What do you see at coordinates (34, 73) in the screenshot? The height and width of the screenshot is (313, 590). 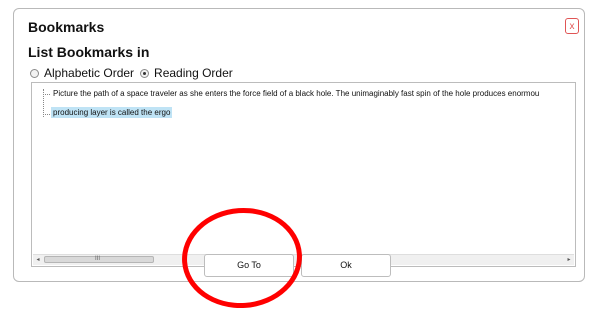 I see `radio-alphabetic-order` at bounding box center [34, 73].